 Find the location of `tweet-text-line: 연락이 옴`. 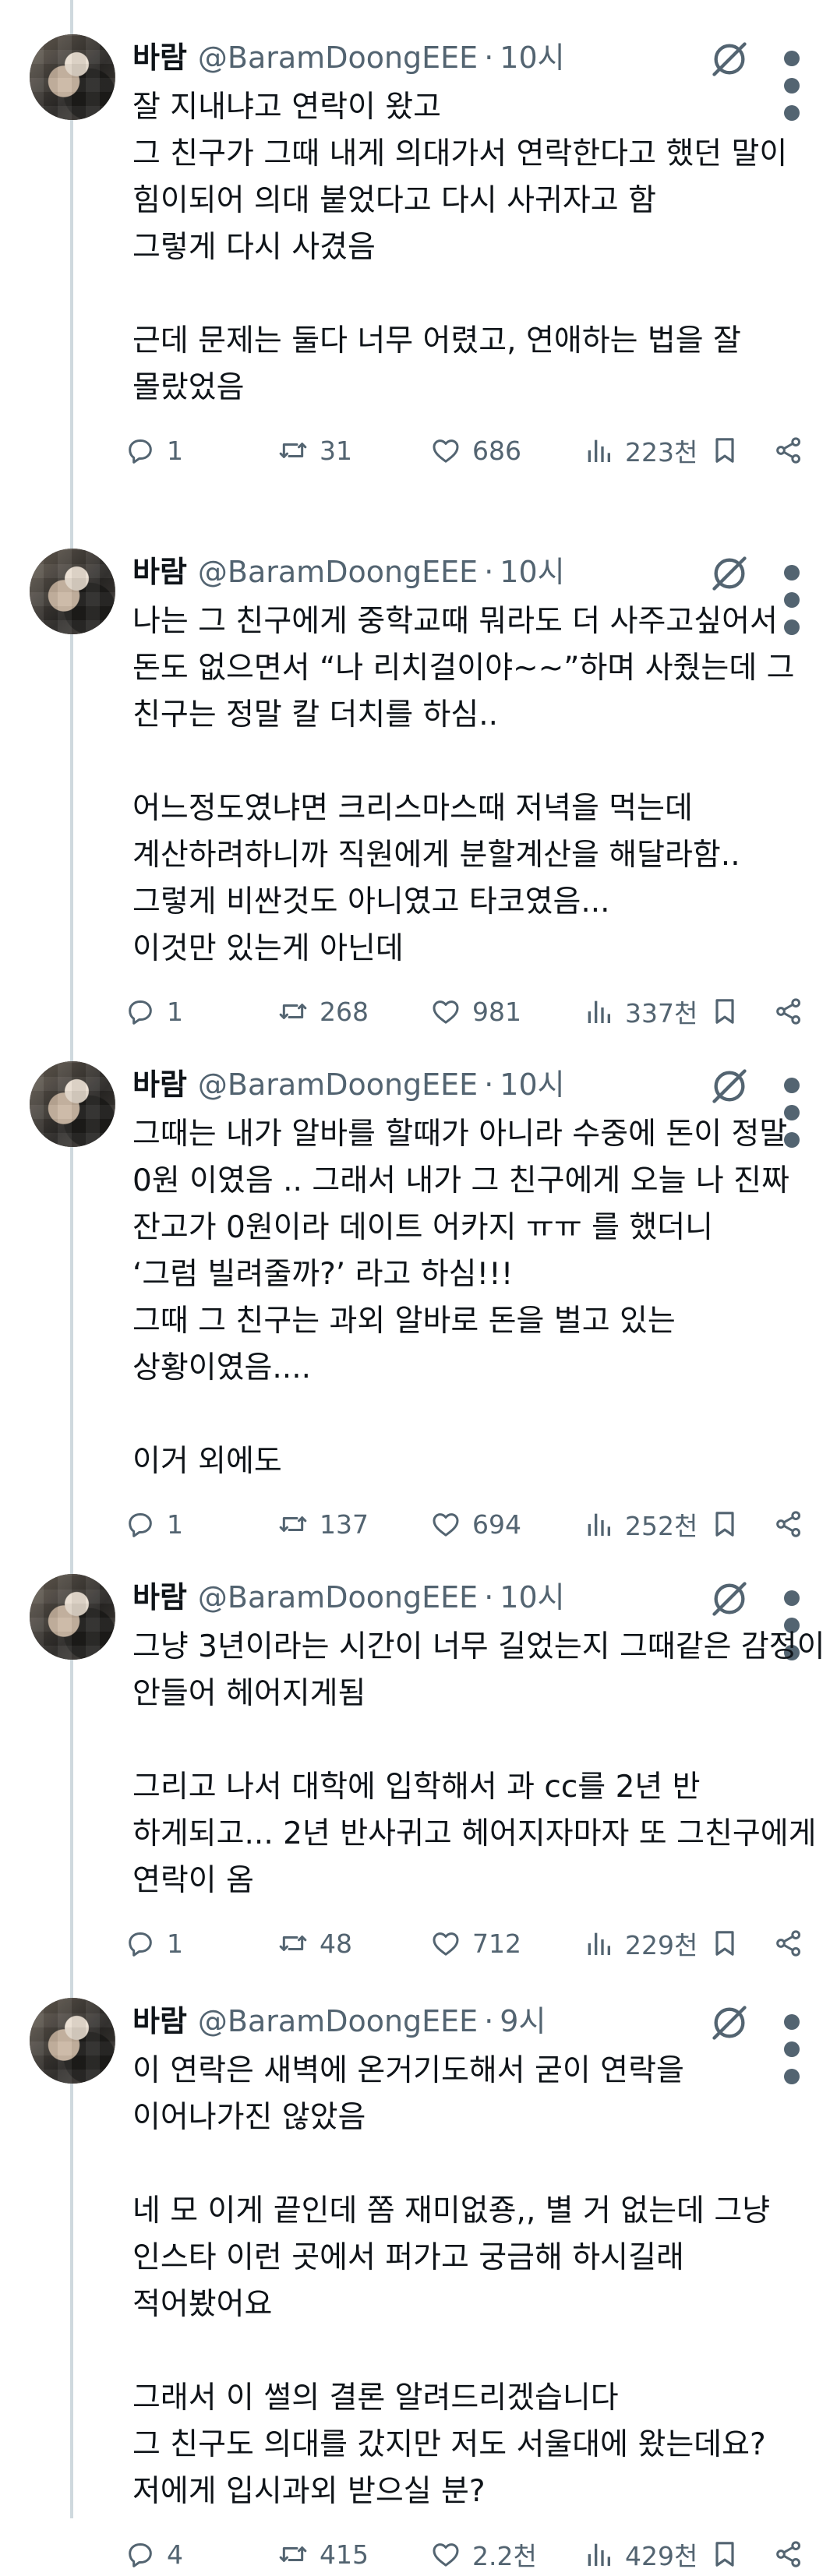

tweet-text-line: 연락이 옴 is located at coordinates (193, 1880).